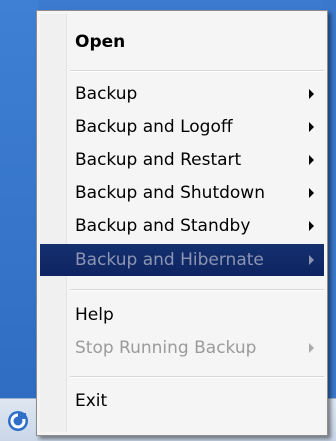  I want to click on menu-item-exit: Exit, so click(182, 401).